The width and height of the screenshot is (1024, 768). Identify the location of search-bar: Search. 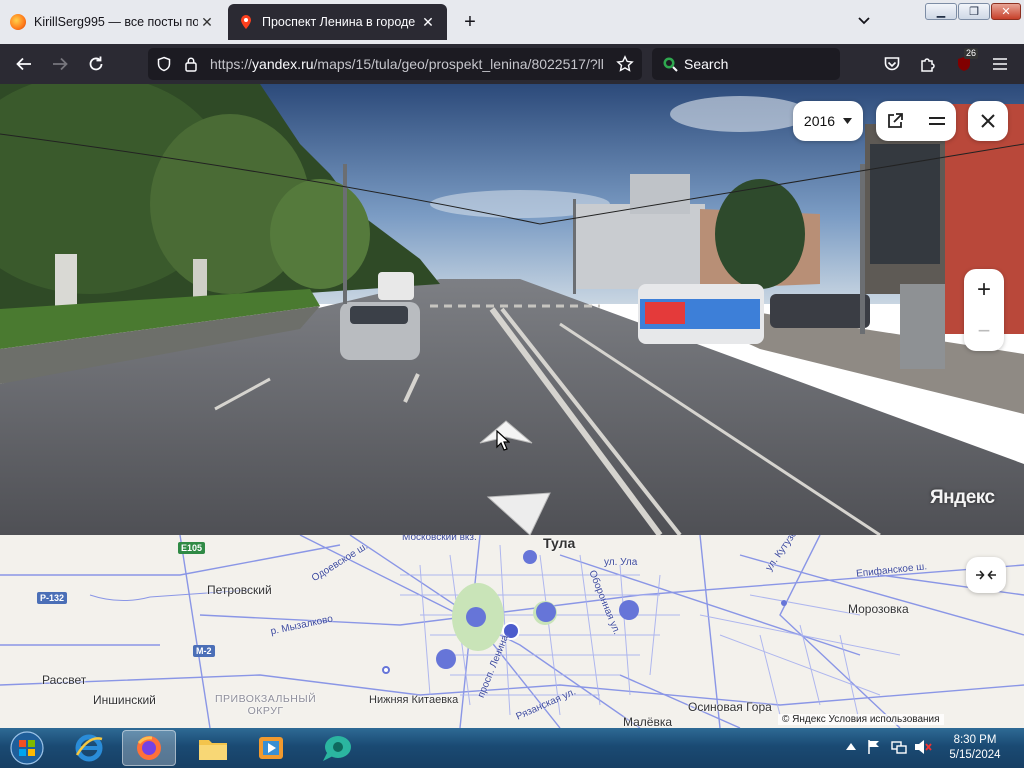
(746, 64).